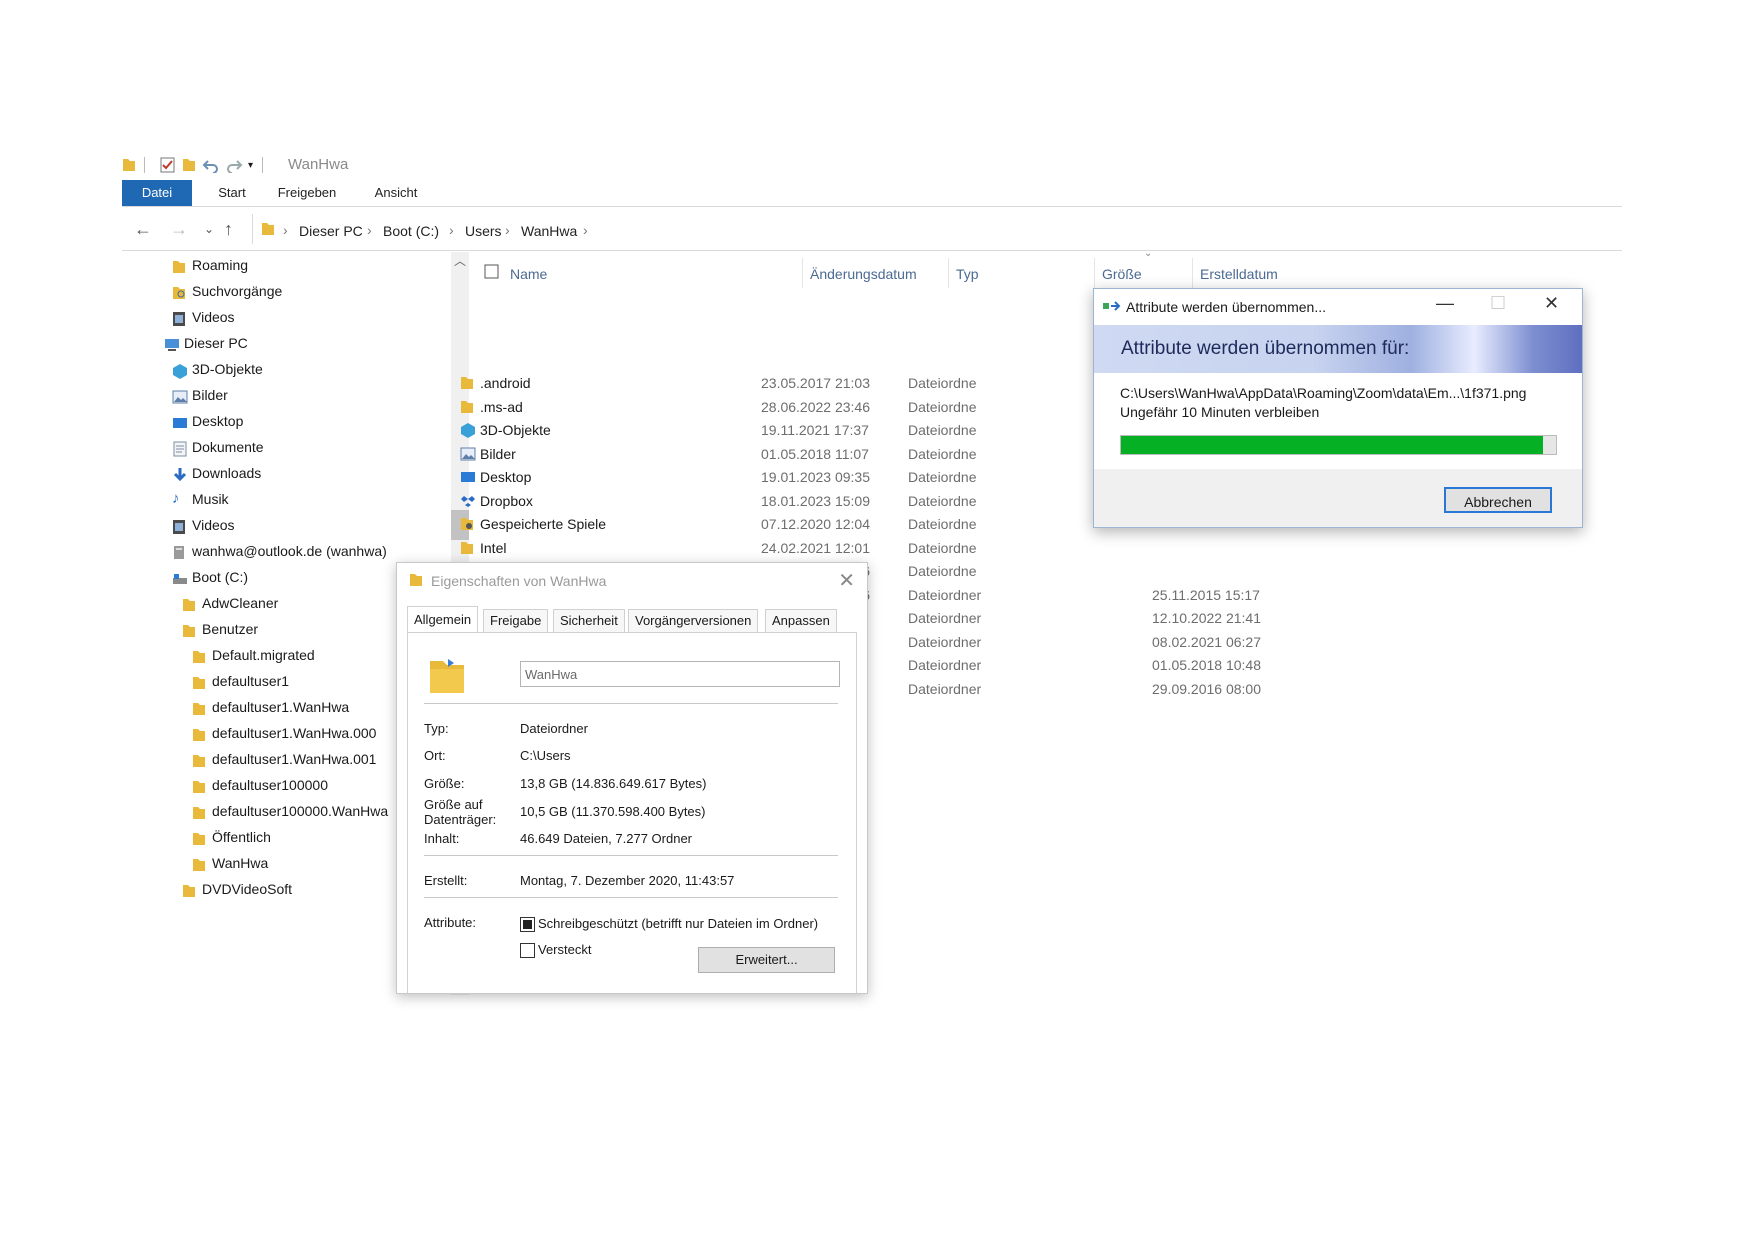  What do you see at coordinates (180, 582) in the screenshot?
I see `drive-icon` at bounding box center [180, 582].